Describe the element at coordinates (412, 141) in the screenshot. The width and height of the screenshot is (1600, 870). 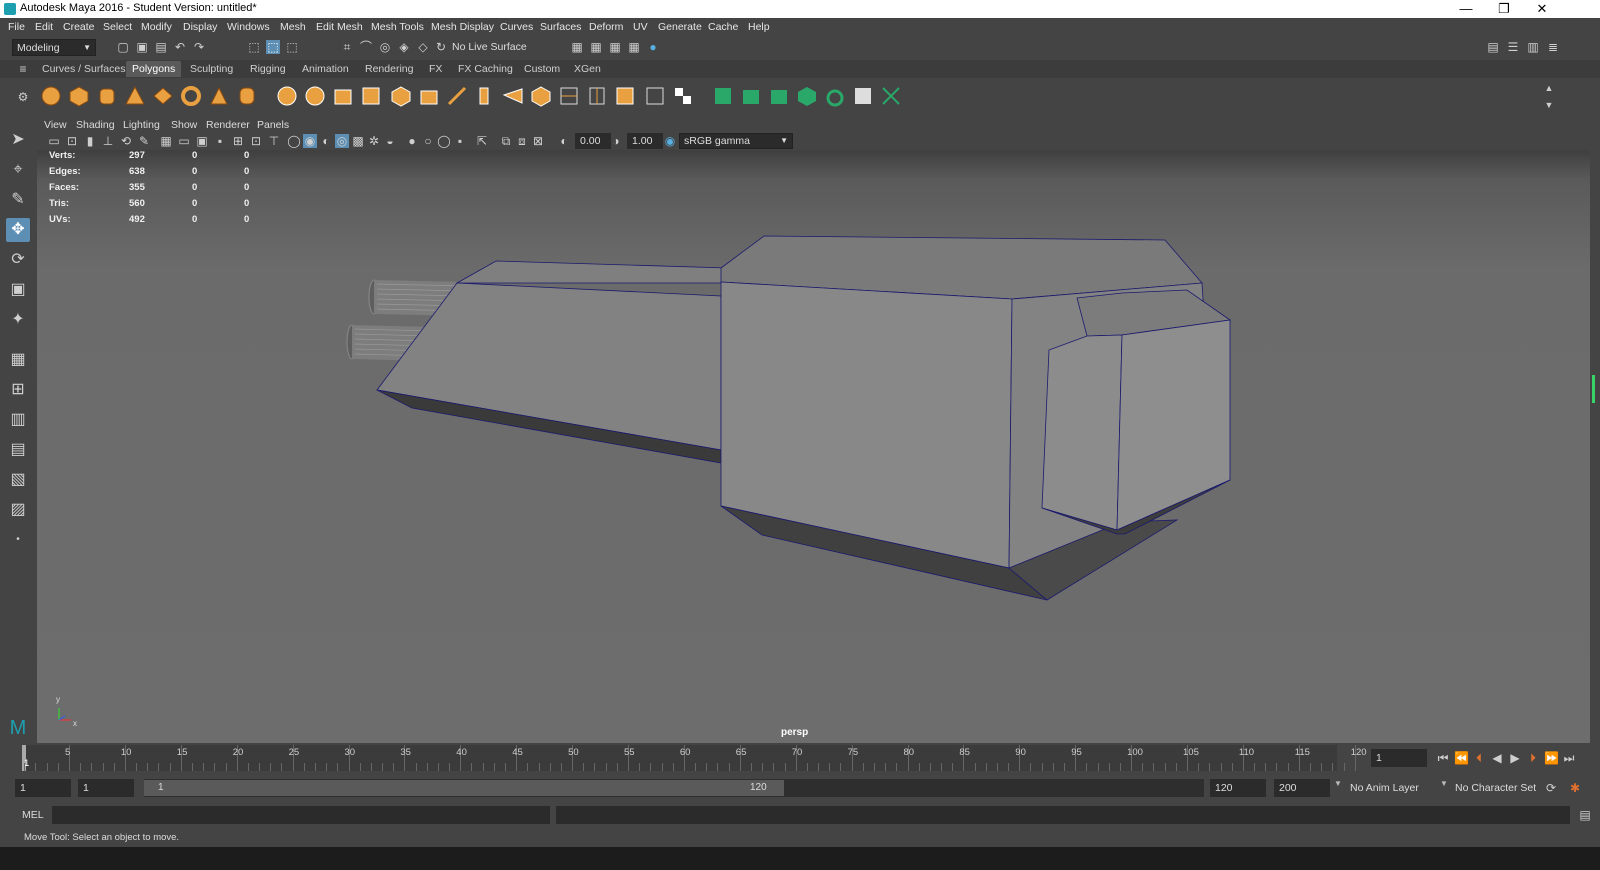
I see `ambient-occlusion-icon: ●` at that location.